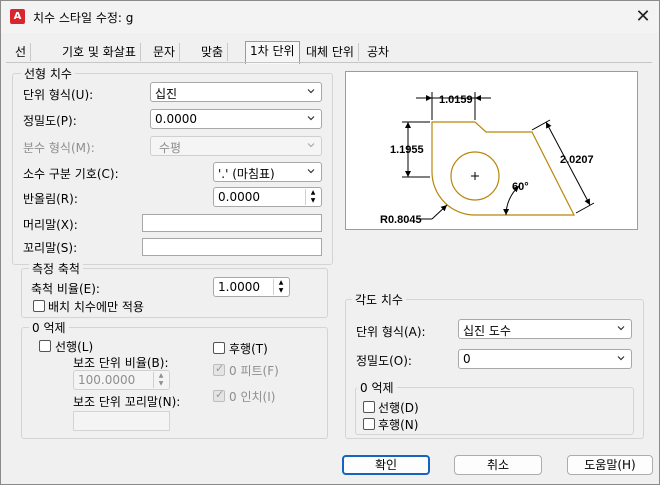 Image resolution: width=660 pixels, height=485 pixels. I want to click on zero-inches-label: 0 인치(I), so click(252, 397).